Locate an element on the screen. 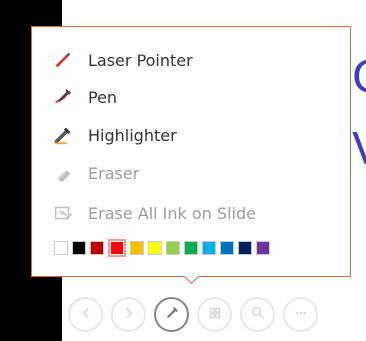  menu-item-highlighter: Highlighter is located at coordinates (114, 135).